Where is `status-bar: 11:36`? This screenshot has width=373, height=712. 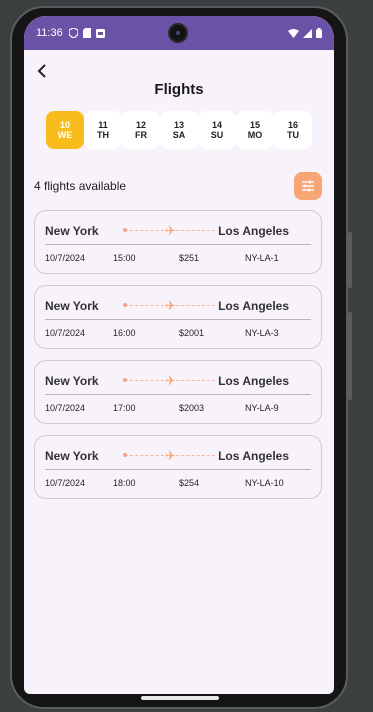 status-bar: 11:36 is located at coordinates (179, 33).